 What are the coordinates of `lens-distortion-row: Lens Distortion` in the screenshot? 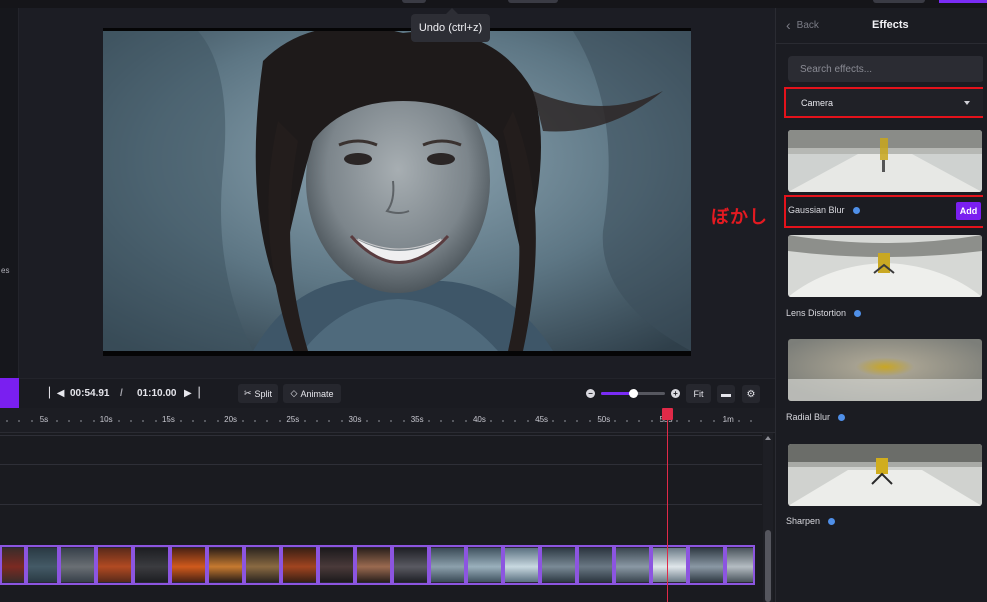 It's located at (824, 313).